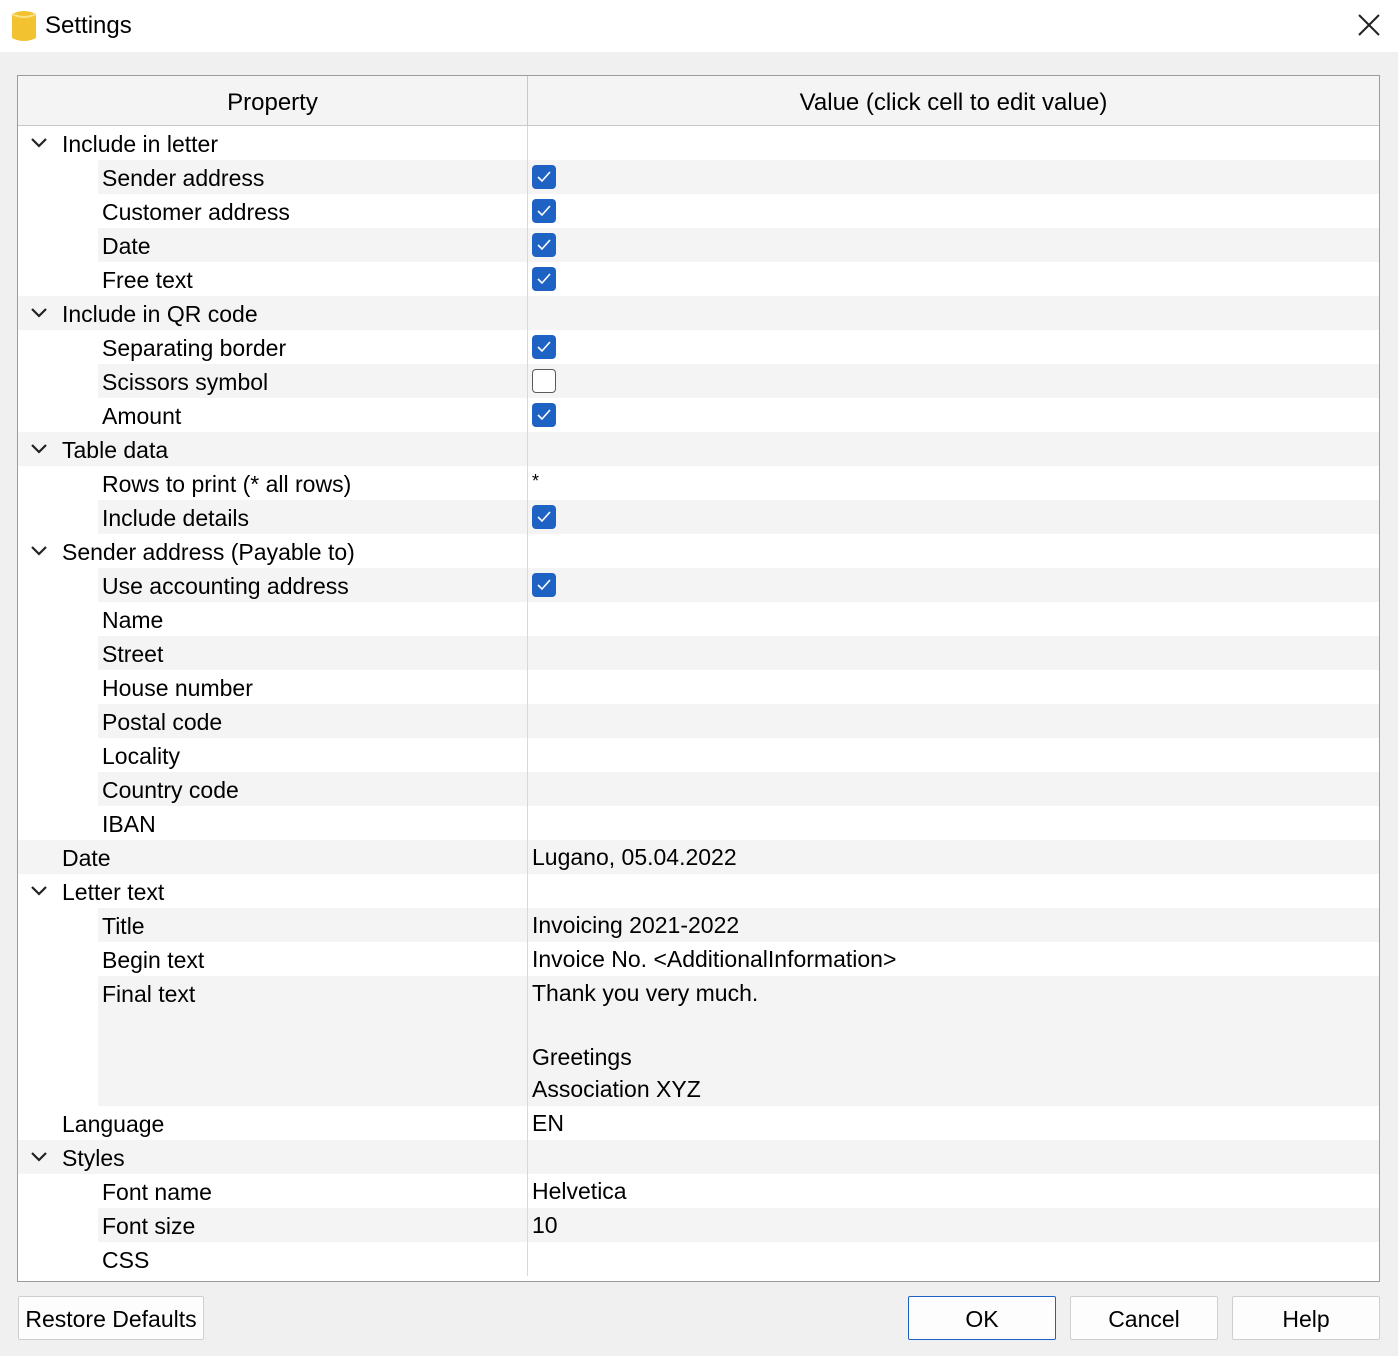 This screenshot has width=1398, height=1356. I want to click on property-cell: Font name, so click(273, 1191).